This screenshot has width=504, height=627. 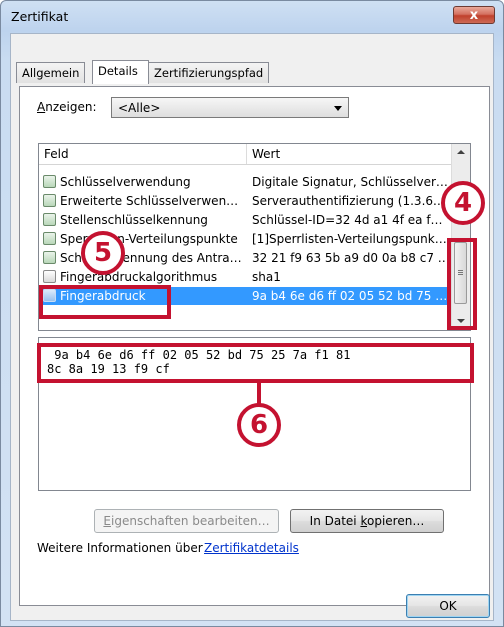 What do you see at coordinates (134, 220) in the screenshot?
I see `field-name: Stellenschlüsselkennung` at bounding box center [134, 220].